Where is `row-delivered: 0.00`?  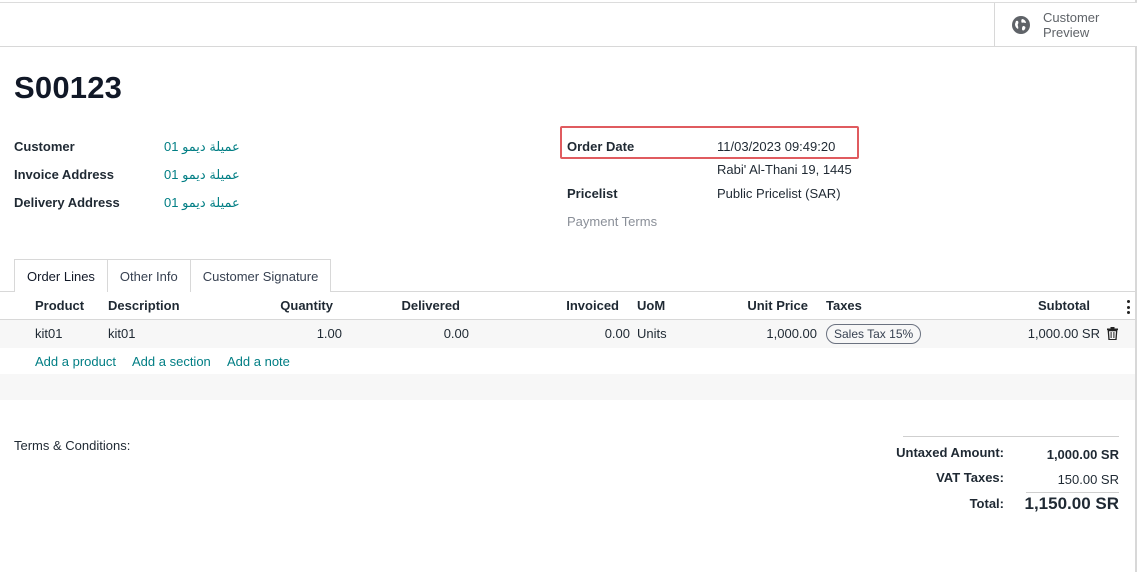
row-delivered: 0.00 is located at coordinates (456, 333).